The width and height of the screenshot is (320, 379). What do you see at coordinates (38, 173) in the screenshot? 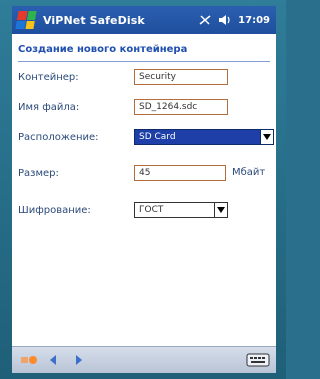
I see `size-label: Размер:` at bounding box center [38, 173].